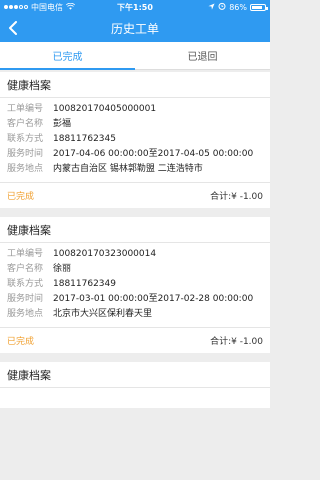  I want to click on order-number-row: 工单编号 100820170405000001, so click(135, 109).